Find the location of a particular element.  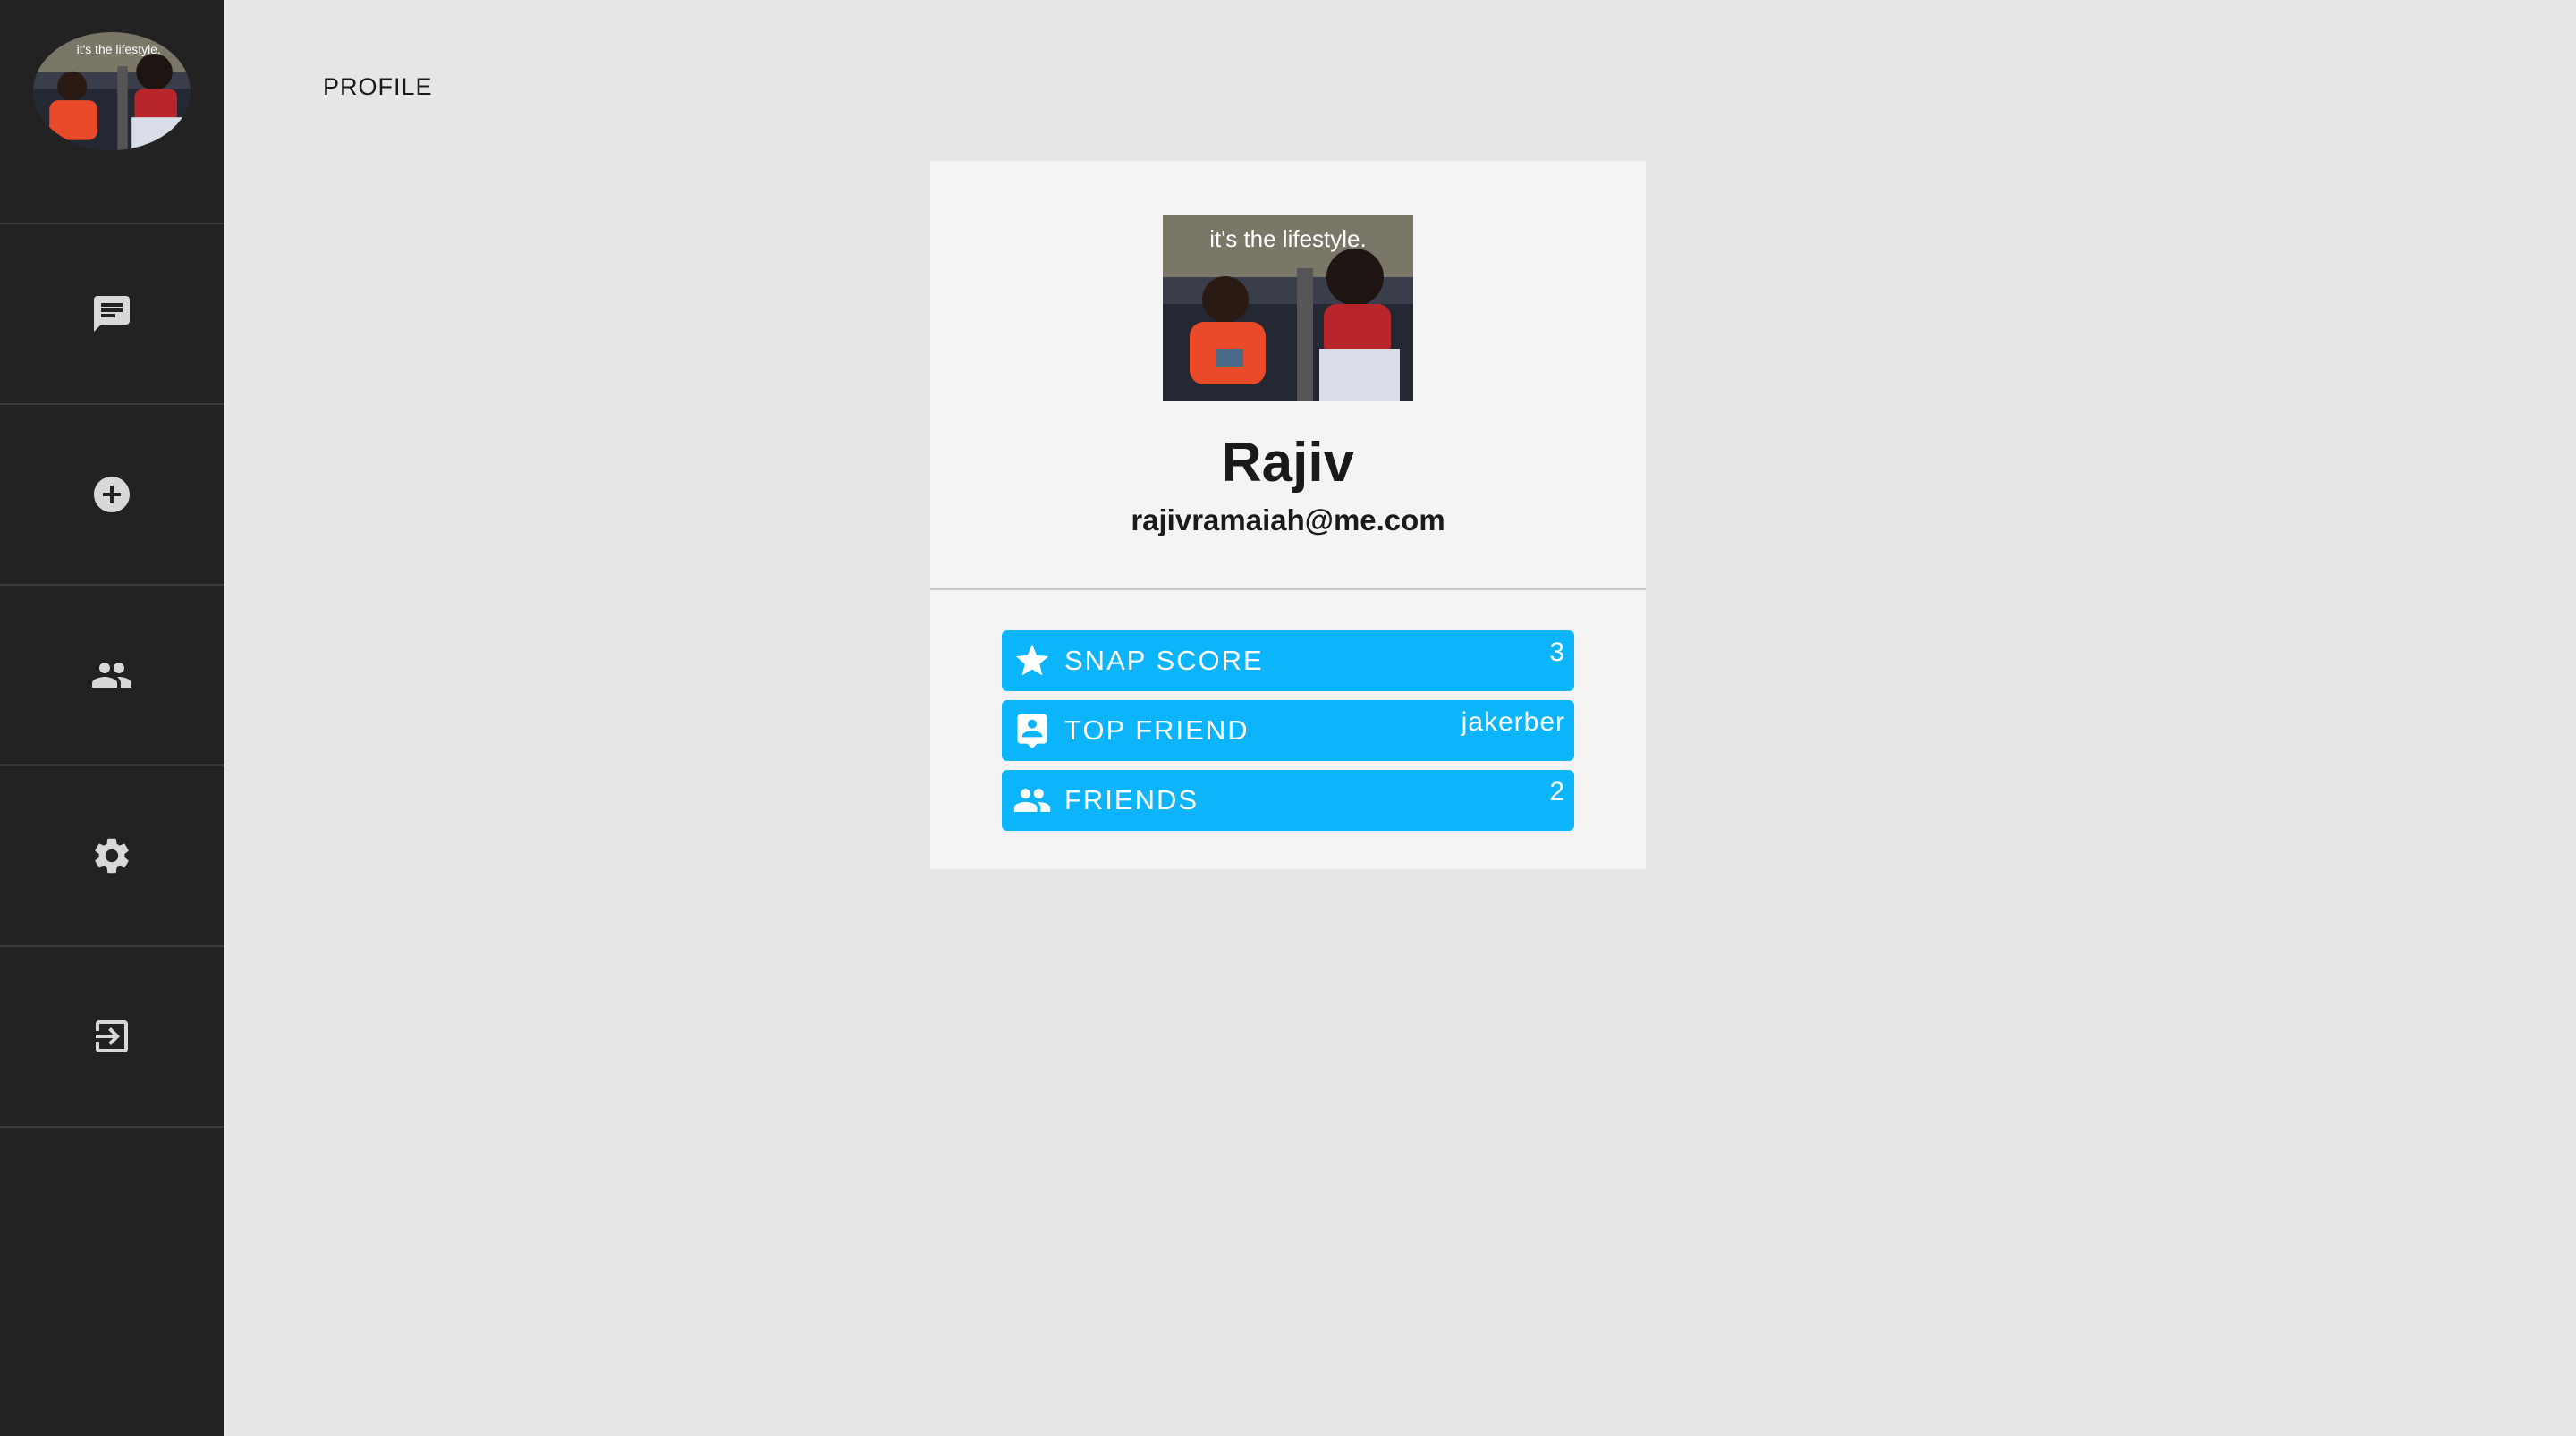

nav-add is located at coordinates (112, 495).